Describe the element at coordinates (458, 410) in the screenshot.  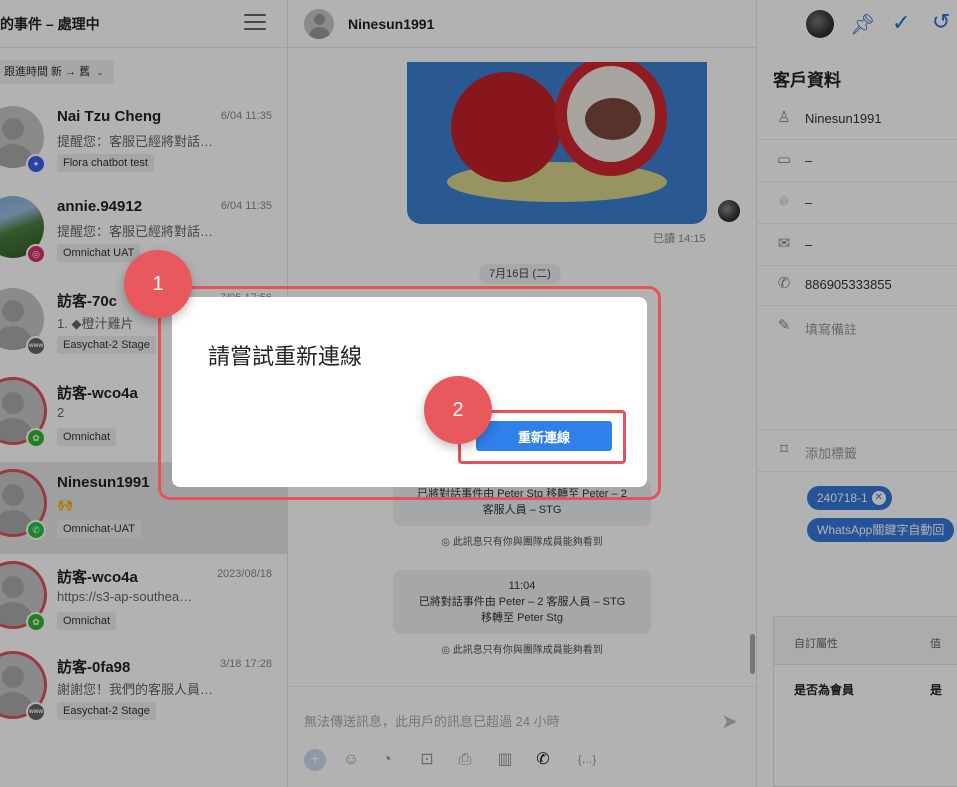
I see `step-badge-2: 2` at that location.